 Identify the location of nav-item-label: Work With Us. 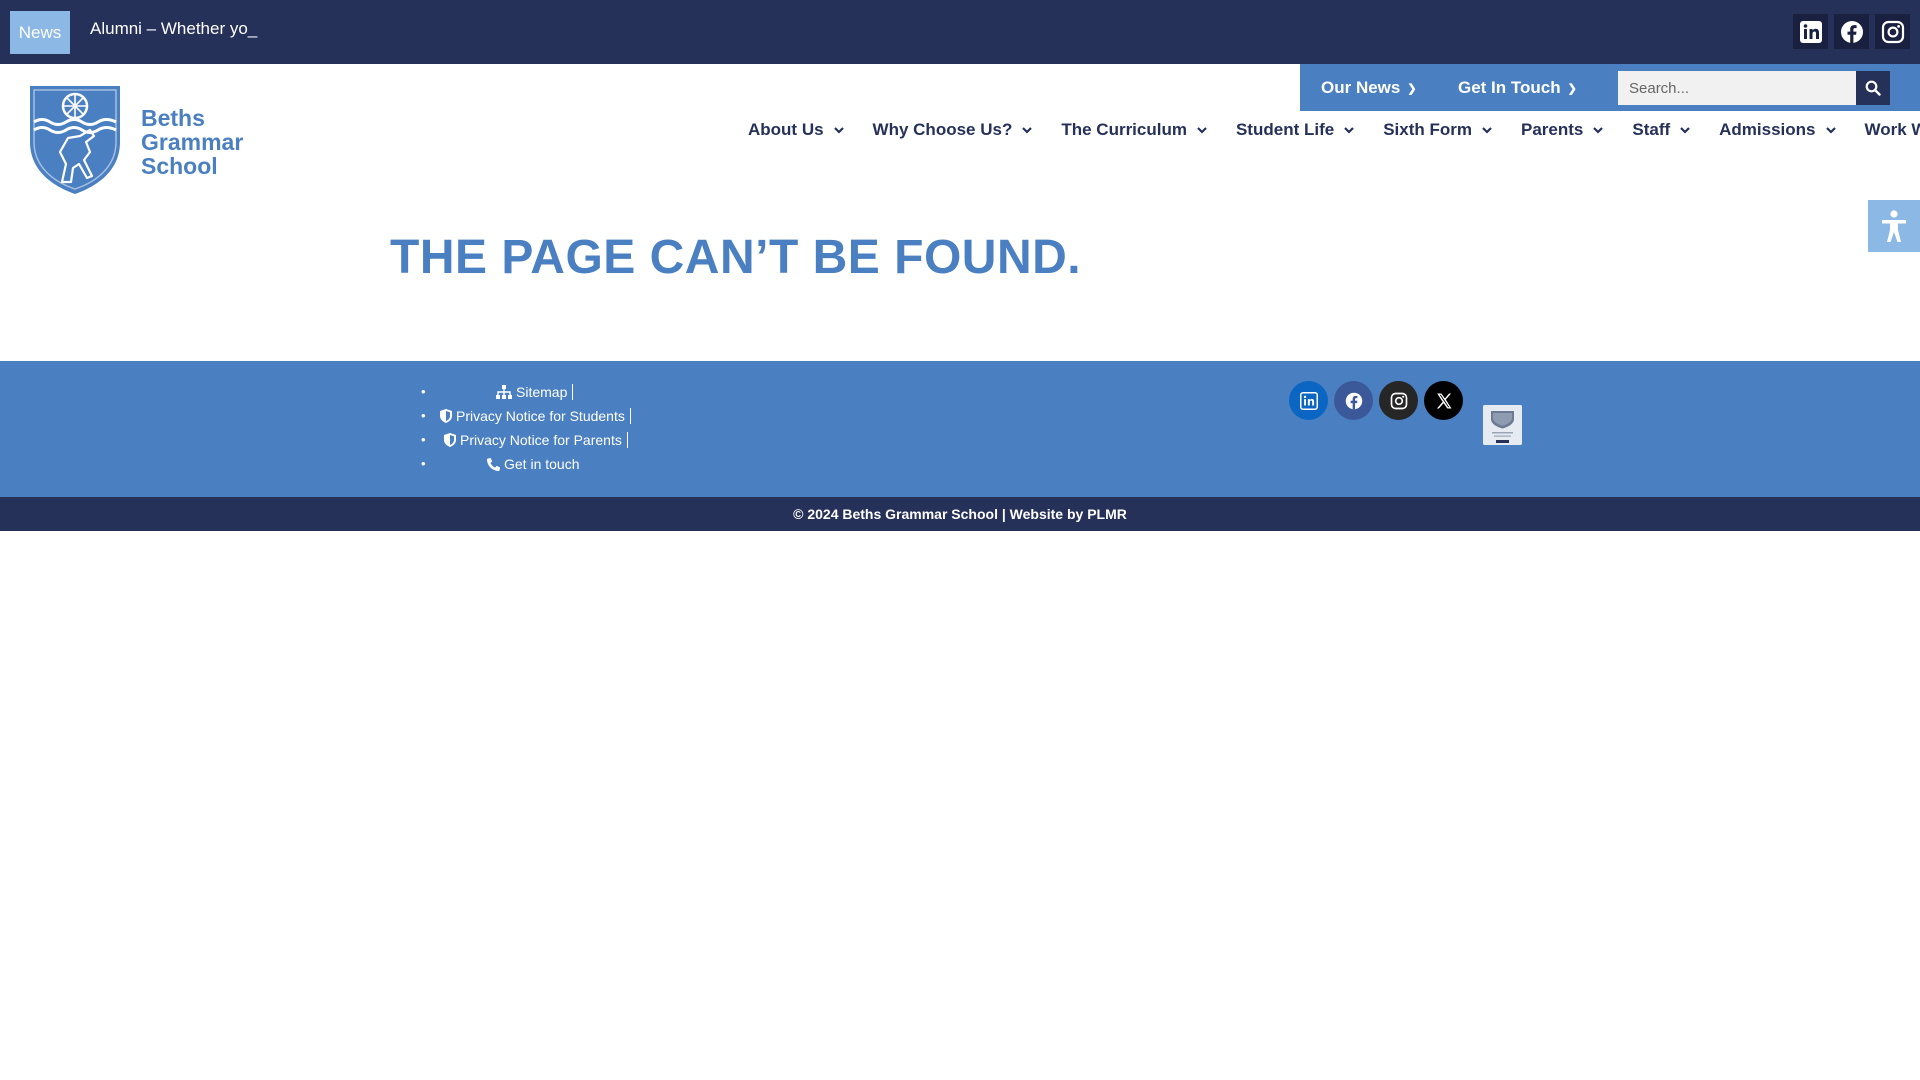
(1892, 129).